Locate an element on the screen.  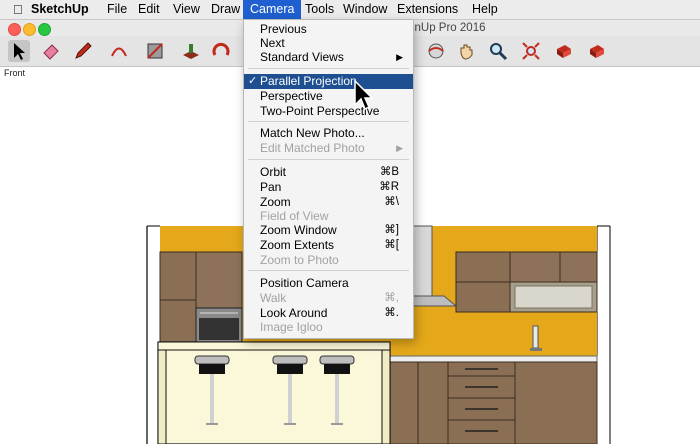
pan-icon is located at coordinates (466, 51).